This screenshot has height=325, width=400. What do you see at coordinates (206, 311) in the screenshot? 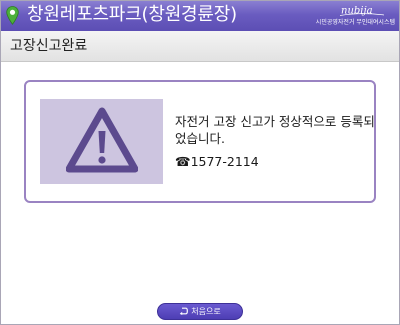
I see `home-button-label: 처음으로` at bounding box center [206, 311].